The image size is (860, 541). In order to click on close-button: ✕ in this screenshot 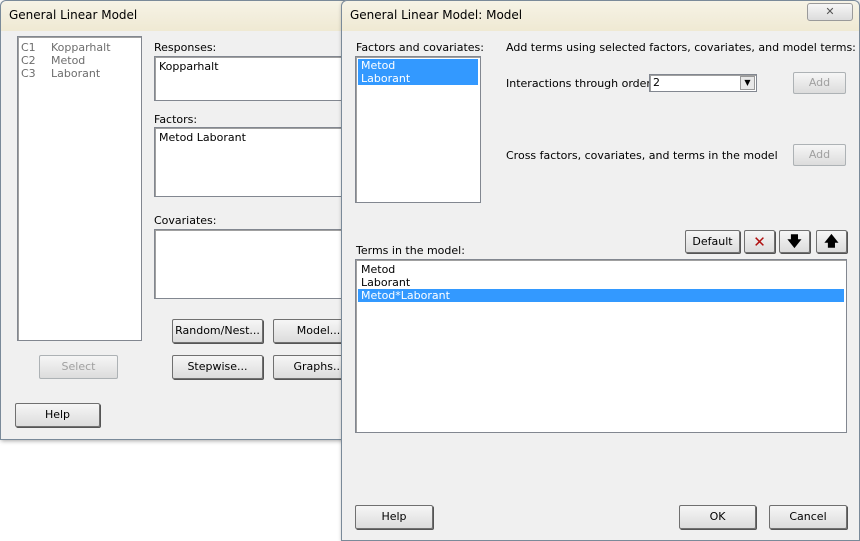, I will do `click(830, 12)`.